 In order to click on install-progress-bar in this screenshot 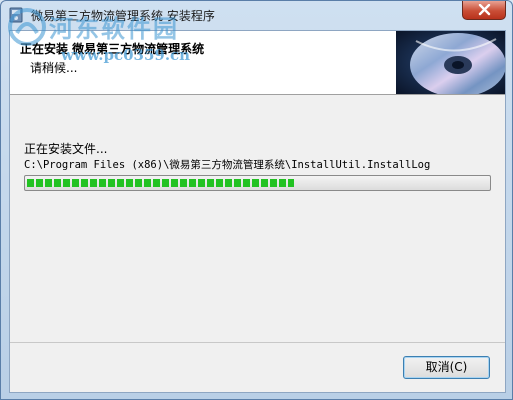, I will do `click(257, 183)`.